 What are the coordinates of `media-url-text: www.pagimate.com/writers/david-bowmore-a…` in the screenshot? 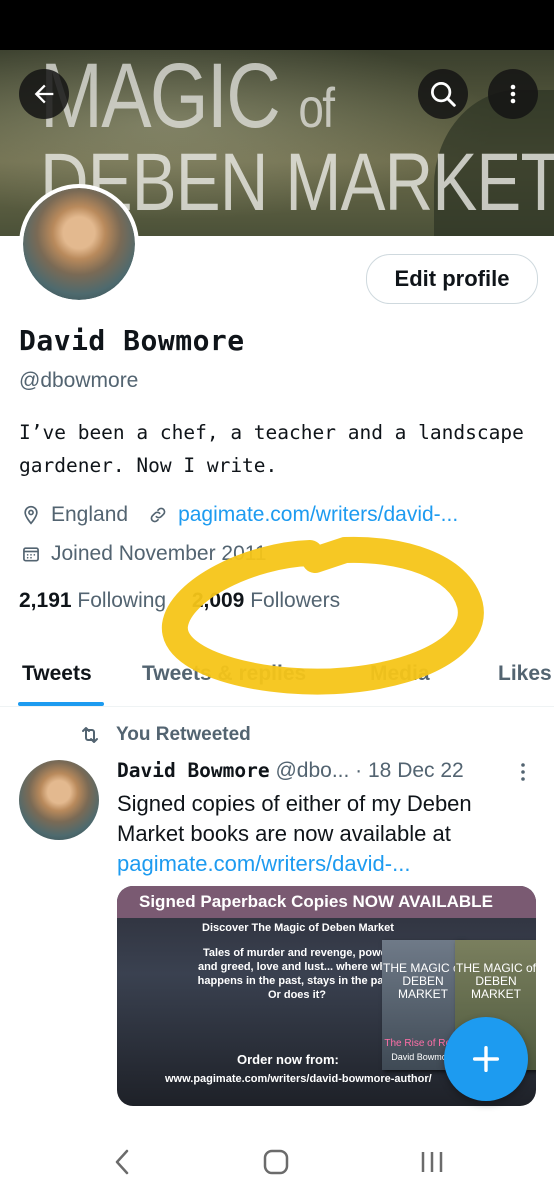 It's located at (298, 1079).